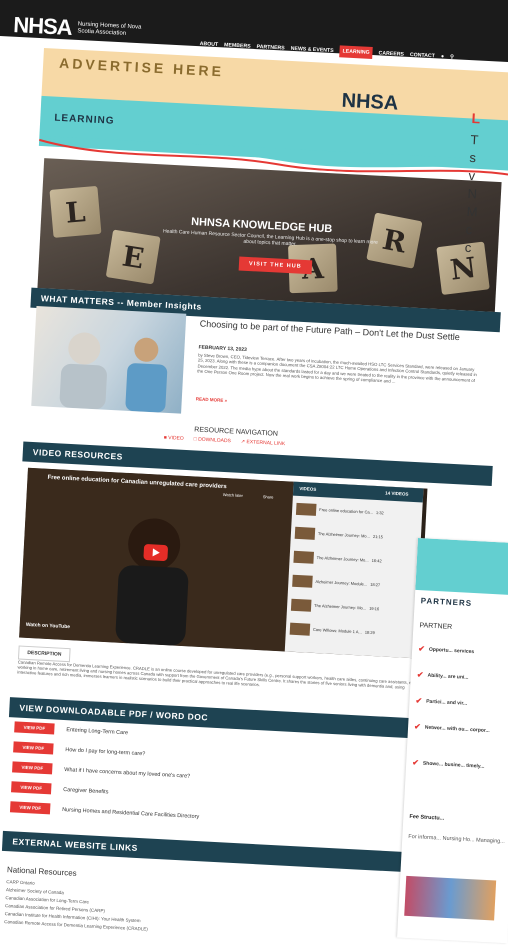 This screenshot has width=508, height=948. I want to click on insight-date: FEBRUARY 13, 2023, so click(222, 349).